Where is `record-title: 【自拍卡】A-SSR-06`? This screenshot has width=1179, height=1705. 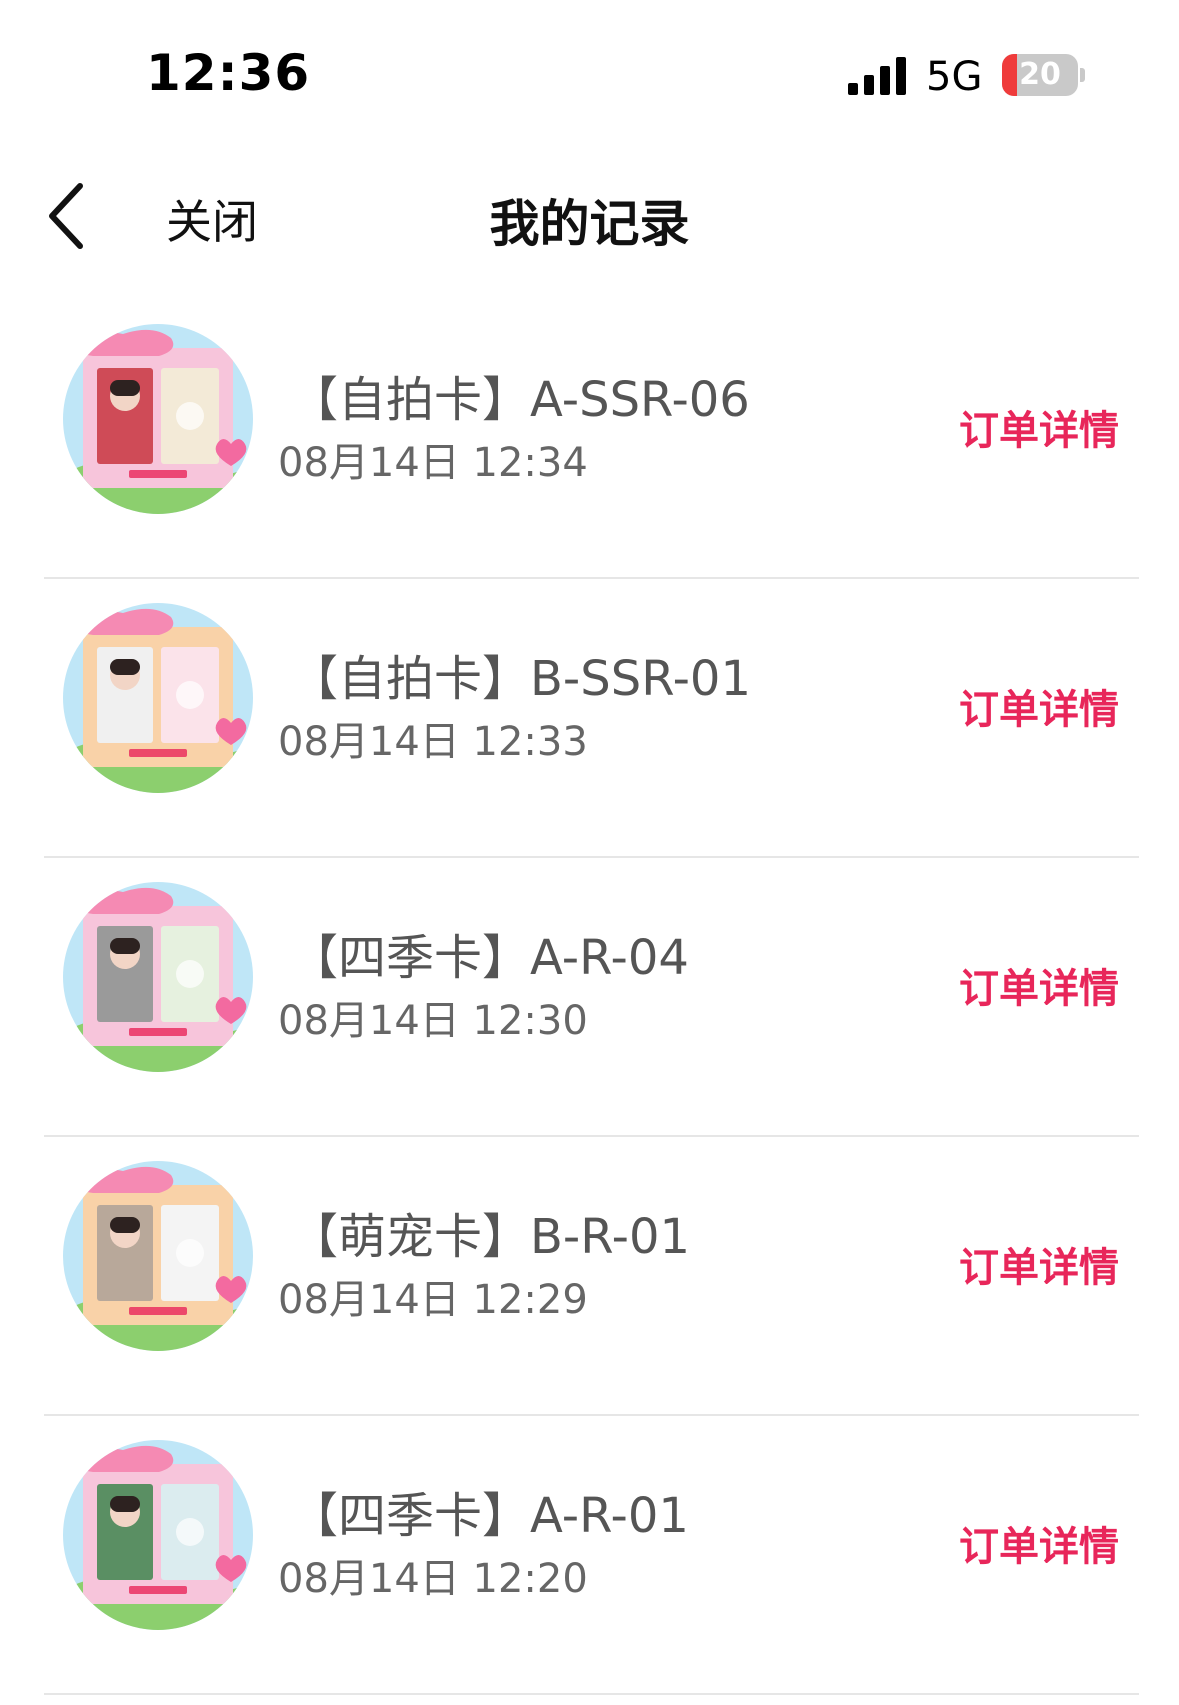 record-title: 【自拍卡】A-SSR-06 is located at coordinates (520, 400).